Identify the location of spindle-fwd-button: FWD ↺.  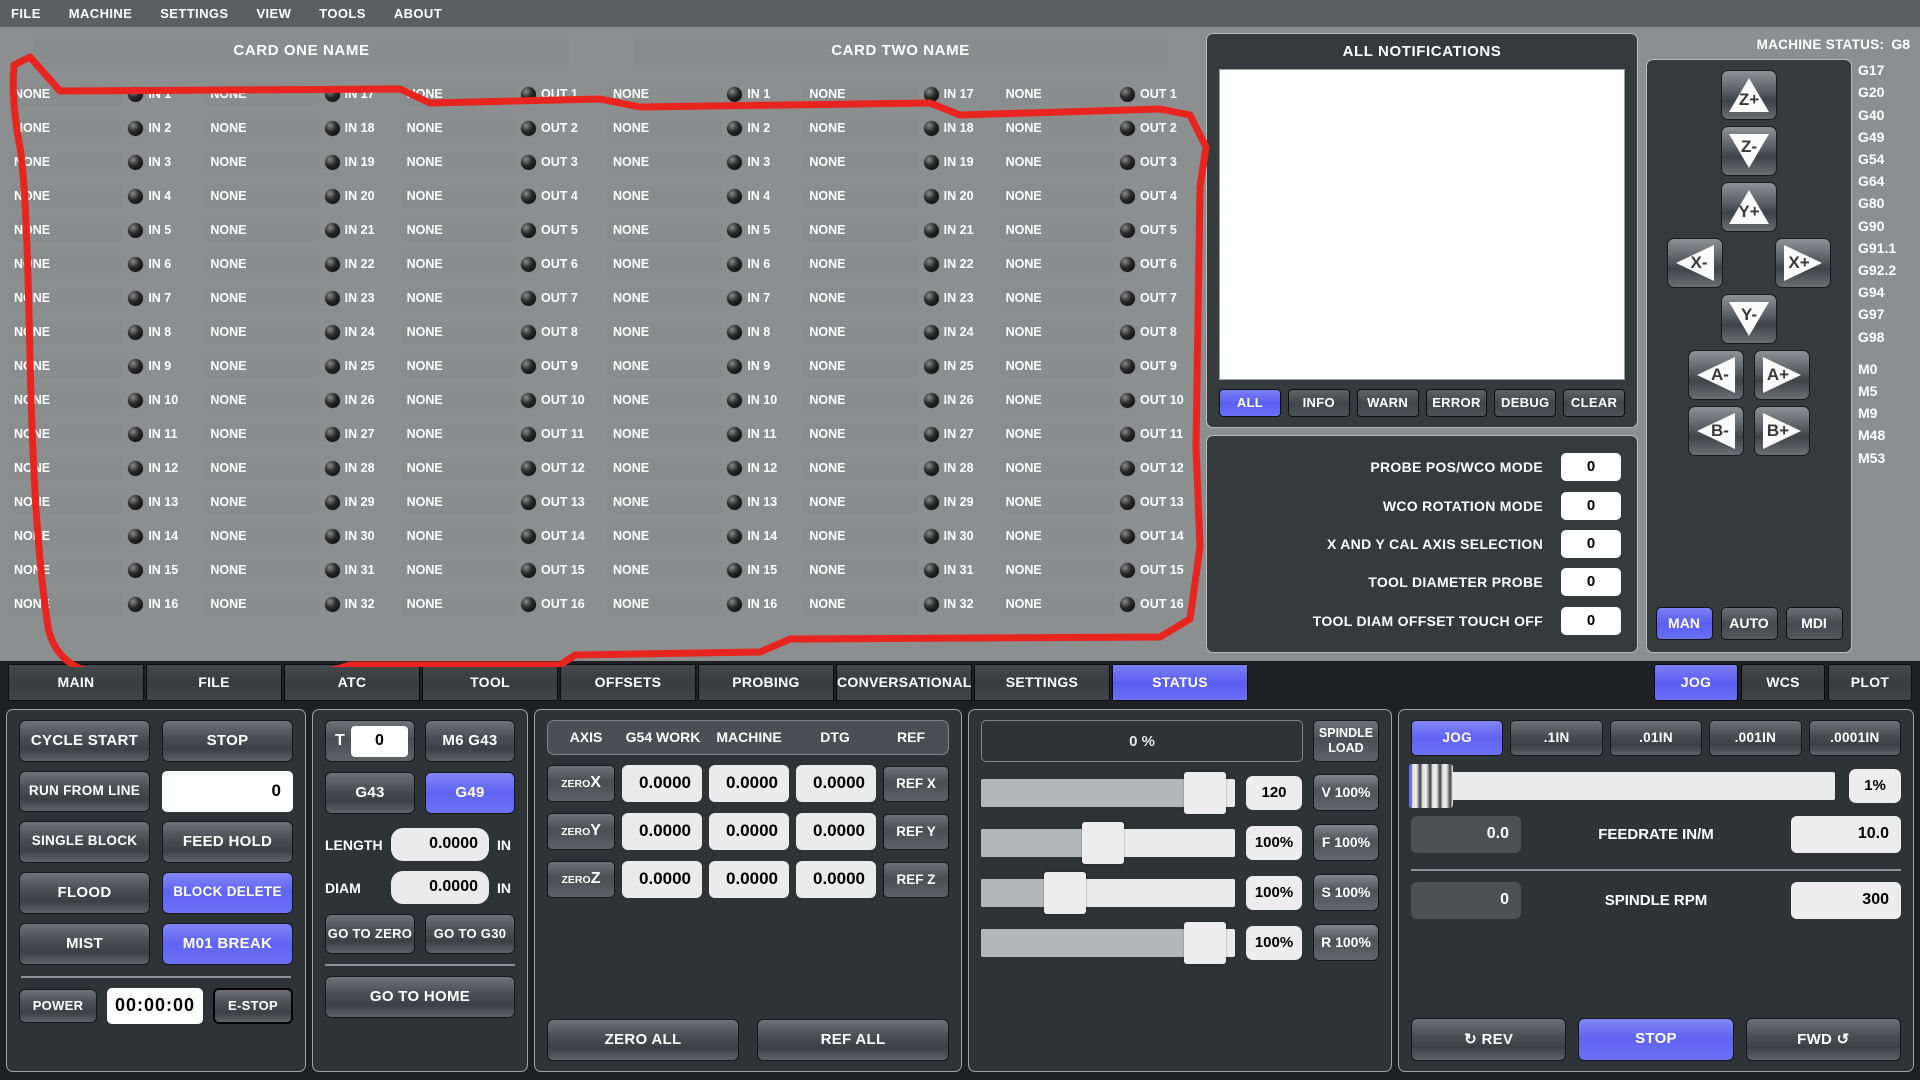
(1823, 1039).